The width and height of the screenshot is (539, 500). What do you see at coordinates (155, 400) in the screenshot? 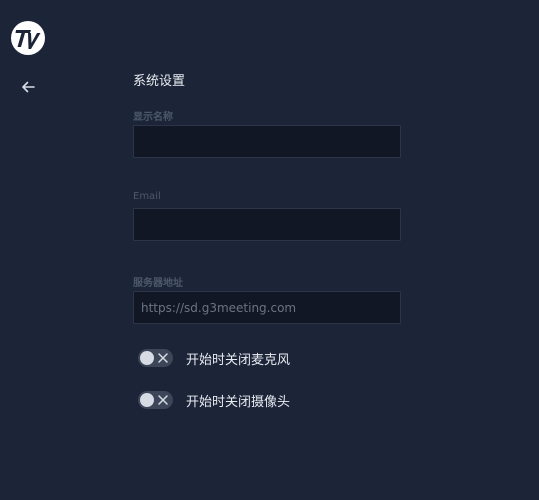
I see `disable-camera-toggle` at bounding box center [155, 400].